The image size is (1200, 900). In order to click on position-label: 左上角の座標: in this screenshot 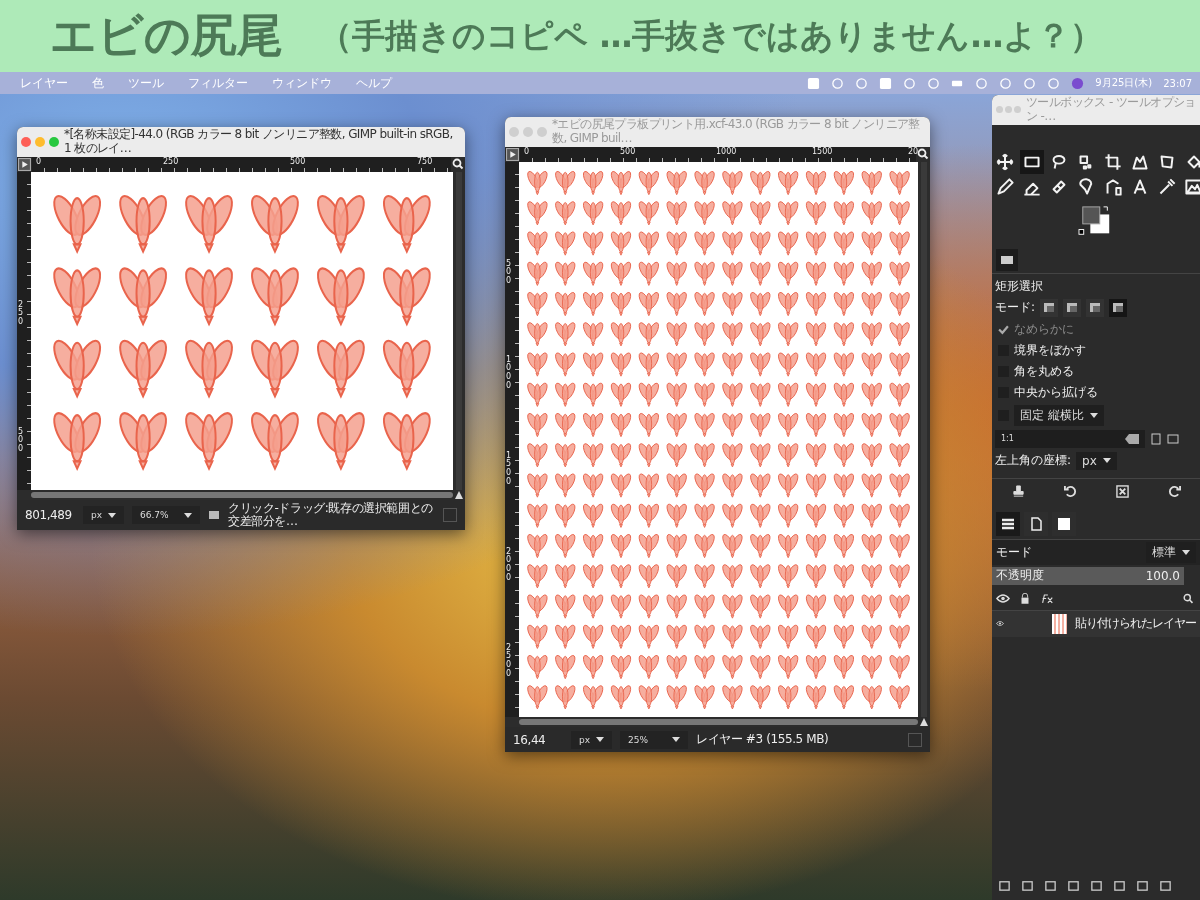, I will do `click(1033, 461)`.